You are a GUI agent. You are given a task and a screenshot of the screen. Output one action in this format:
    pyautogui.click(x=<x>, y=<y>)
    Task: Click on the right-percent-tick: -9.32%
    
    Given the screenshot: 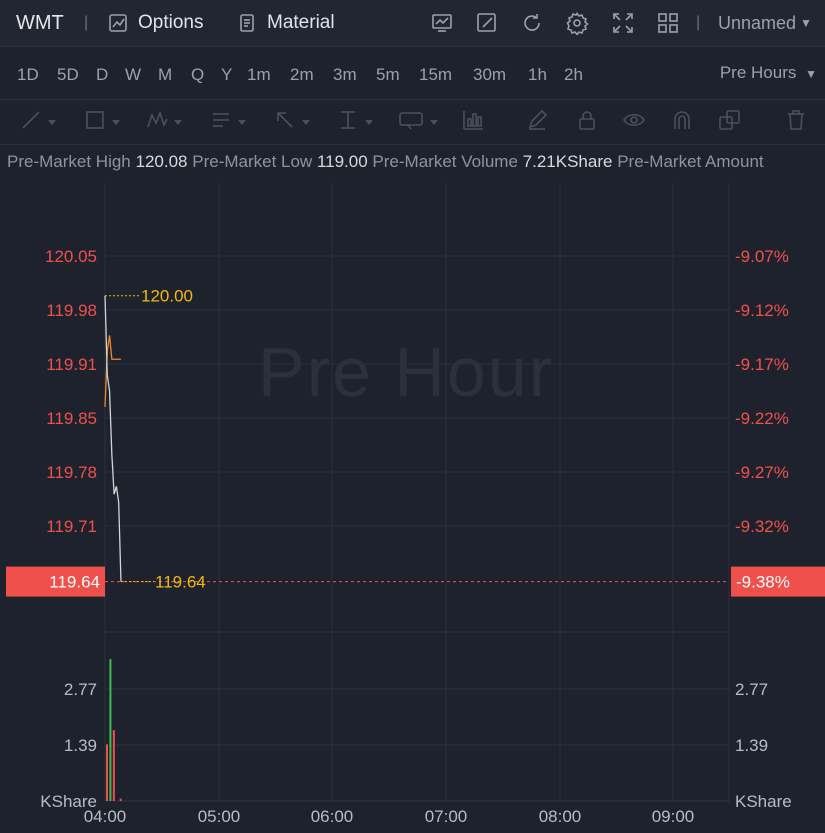 What is the action you would take?
    pyautogui.click(x=762, y=526)
    